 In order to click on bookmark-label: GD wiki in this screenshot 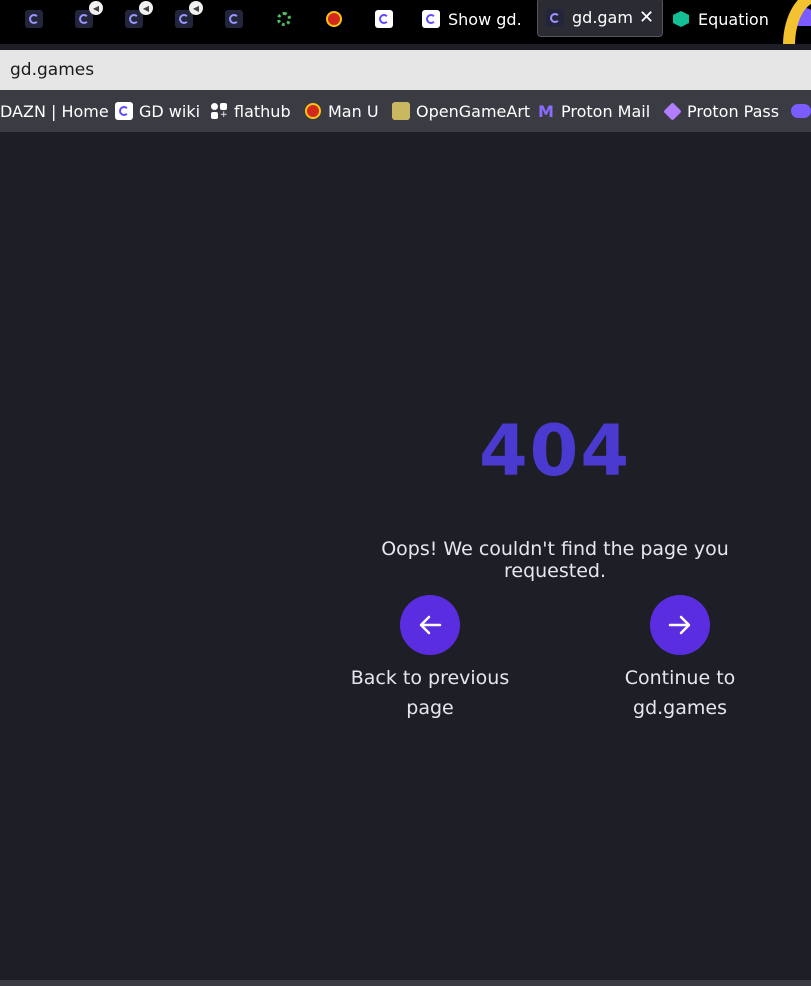, I will do `click(170, 111)`.